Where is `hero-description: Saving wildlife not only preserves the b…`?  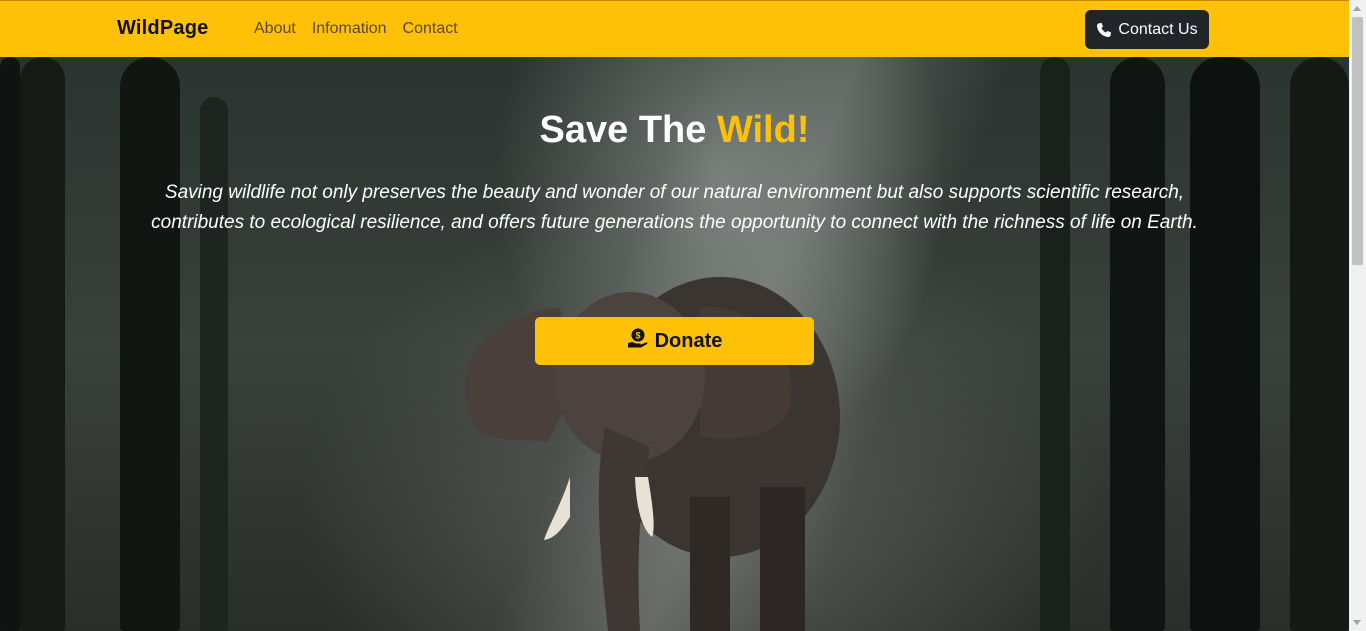
hero-description: Saving wildlife not only preserves the b… is located at coordinates (674, 207).